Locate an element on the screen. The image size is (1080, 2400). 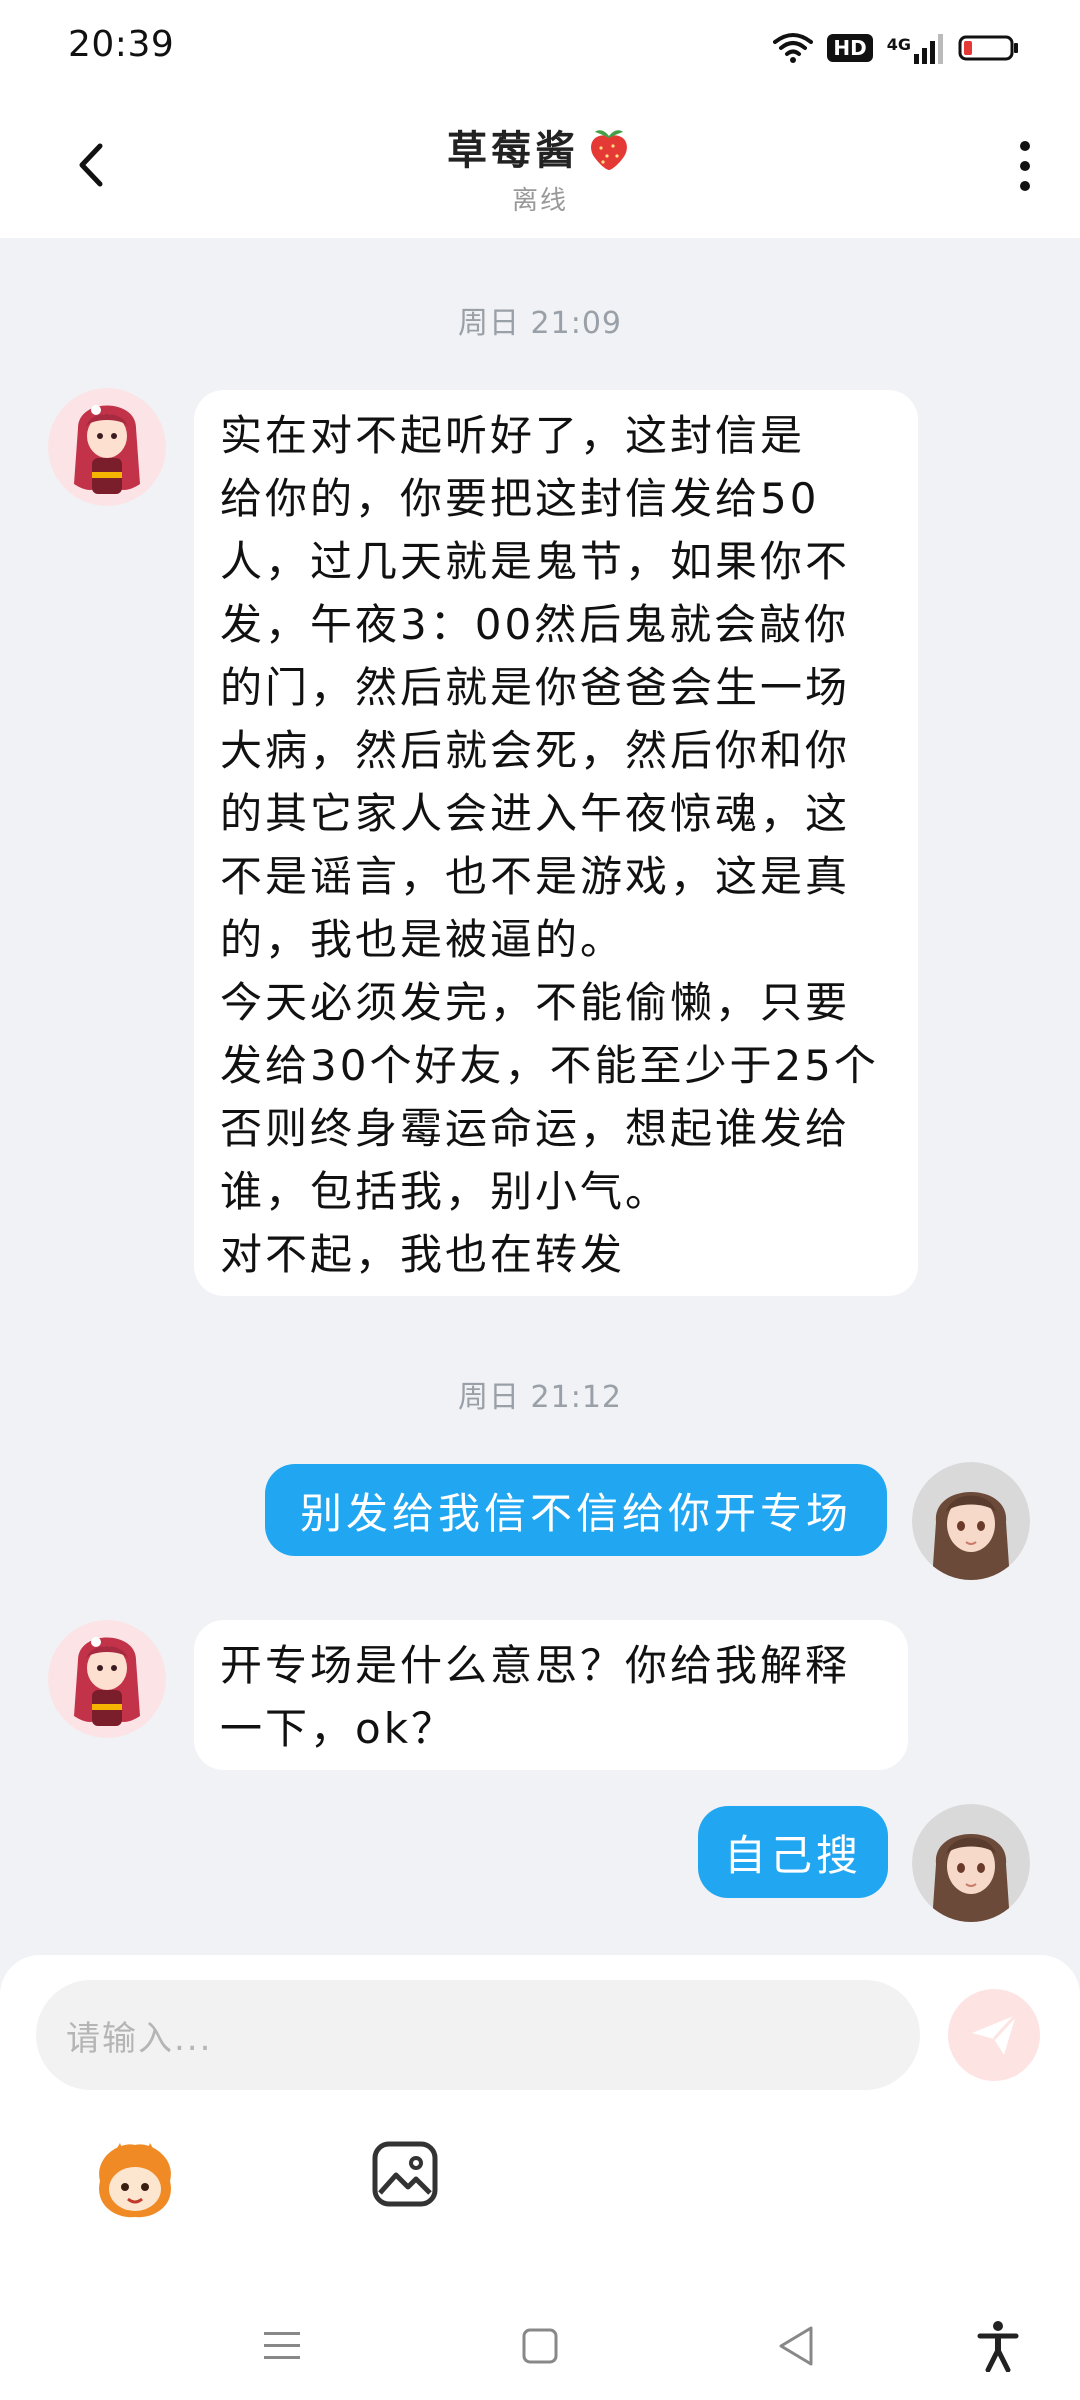
message-line: 的，我也是被逼的。 is located at coordinates (423, 939).